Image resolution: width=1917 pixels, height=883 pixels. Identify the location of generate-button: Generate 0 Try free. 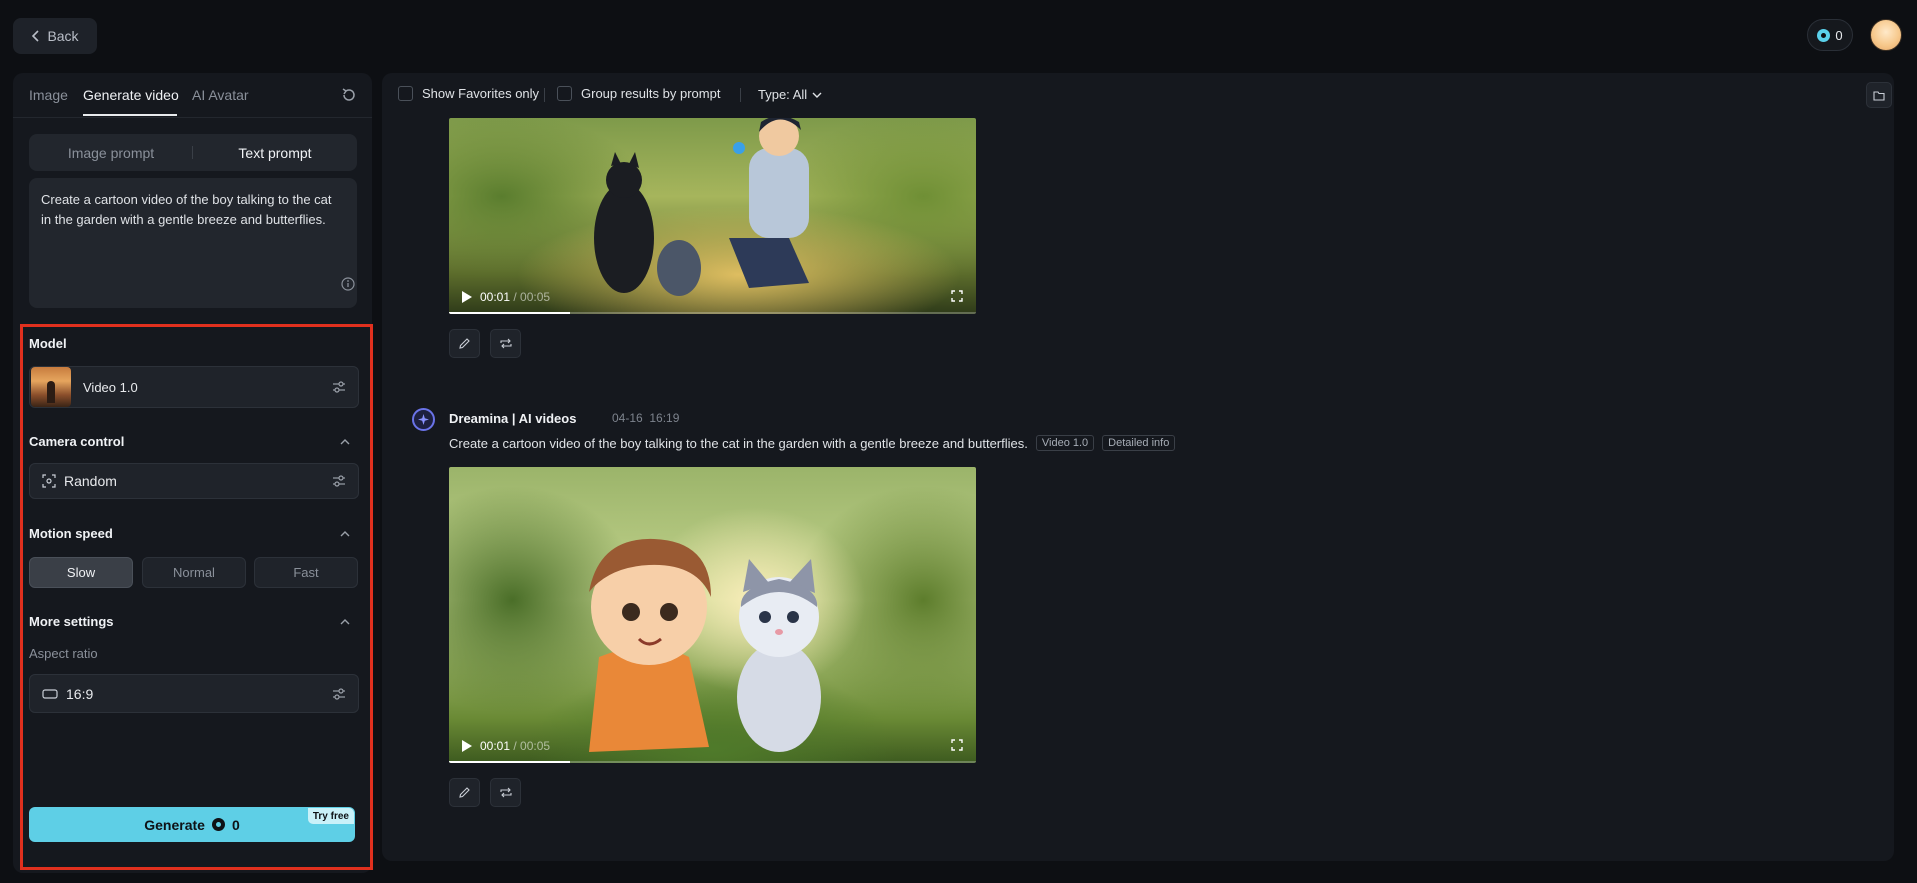
(192, 824).